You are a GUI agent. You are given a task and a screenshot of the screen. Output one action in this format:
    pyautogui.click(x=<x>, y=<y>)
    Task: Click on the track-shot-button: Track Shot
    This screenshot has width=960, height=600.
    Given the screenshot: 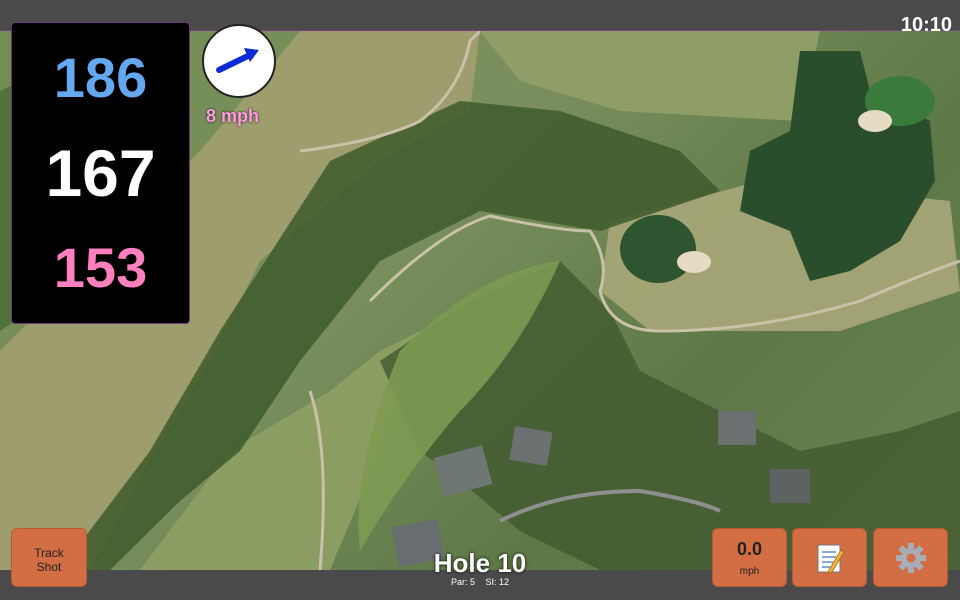 What is the action you would take?
    pyautogui.click(x=49, y=557)
    